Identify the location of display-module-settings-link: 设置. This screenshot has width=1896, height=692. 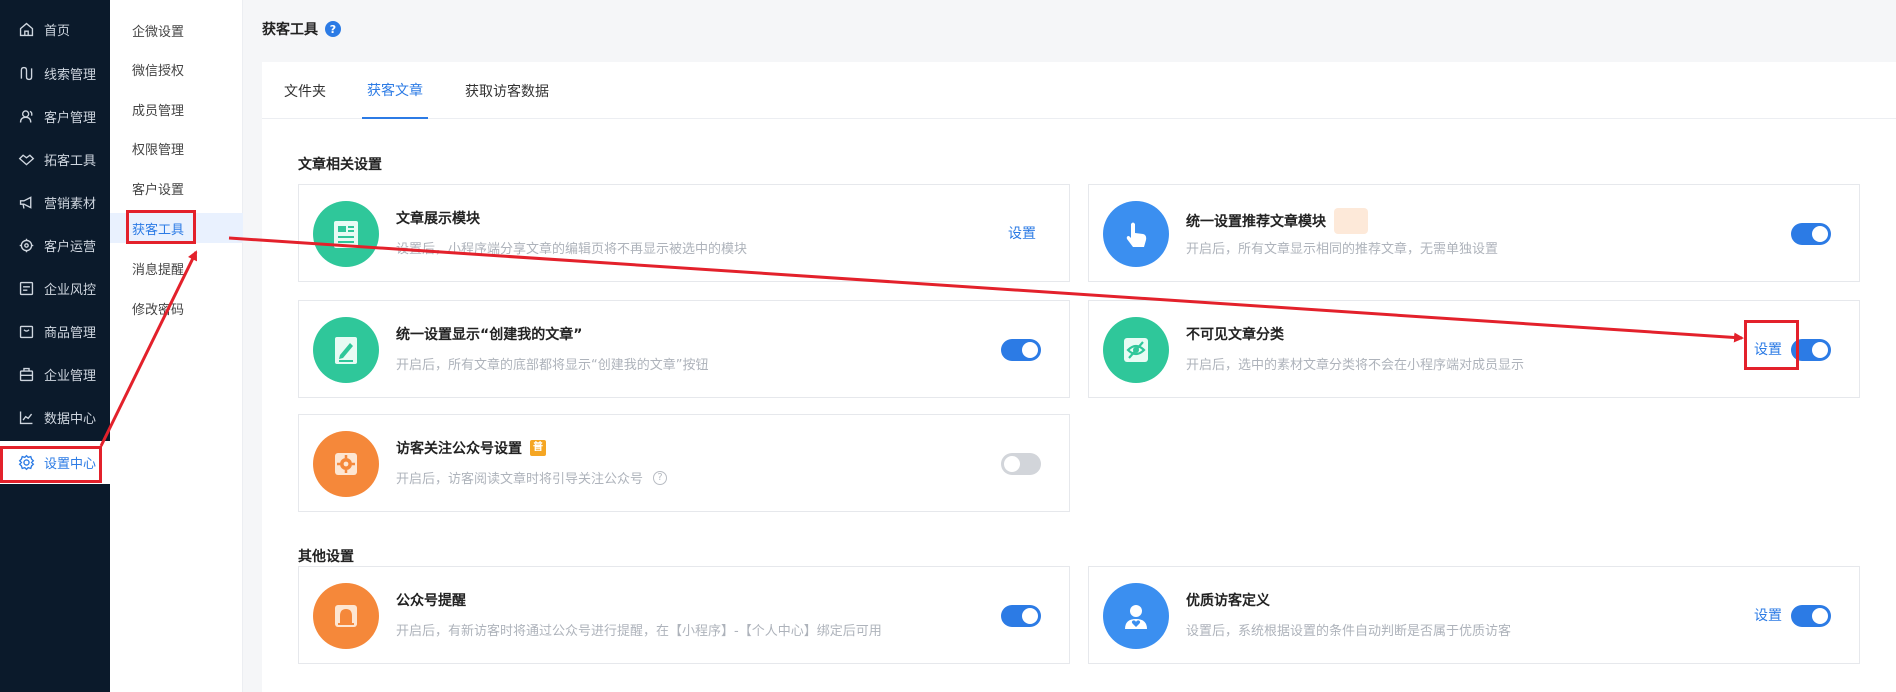
(1022, 233).